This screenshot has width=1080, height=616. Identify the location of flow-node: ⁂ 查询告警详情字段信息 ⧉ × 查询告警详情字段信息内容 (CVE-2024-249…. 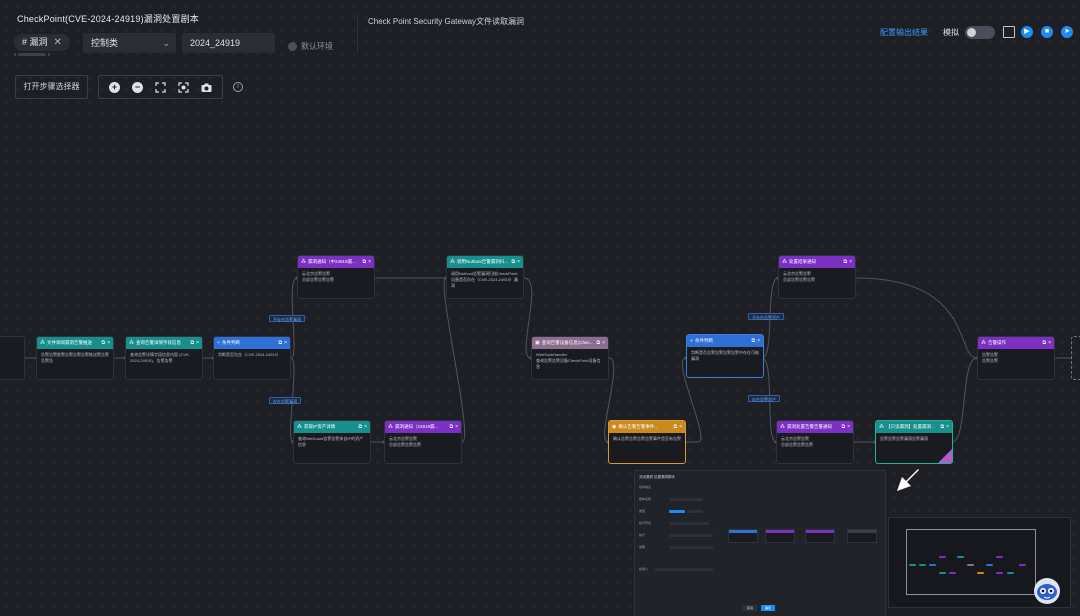
(164, 358).